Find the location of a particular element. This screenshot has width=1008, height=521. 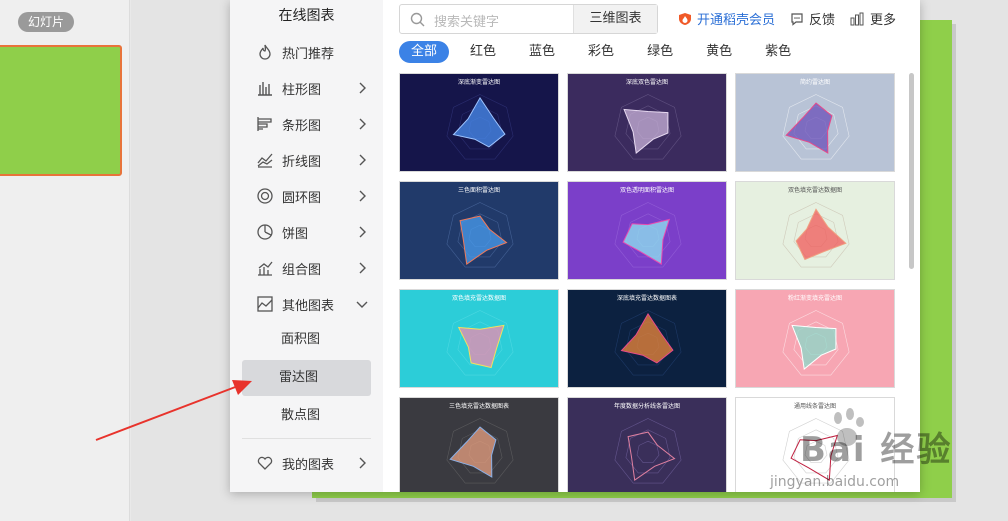

radar-template-card: 三色面积雷达图 is located at coordinates (479, 230).